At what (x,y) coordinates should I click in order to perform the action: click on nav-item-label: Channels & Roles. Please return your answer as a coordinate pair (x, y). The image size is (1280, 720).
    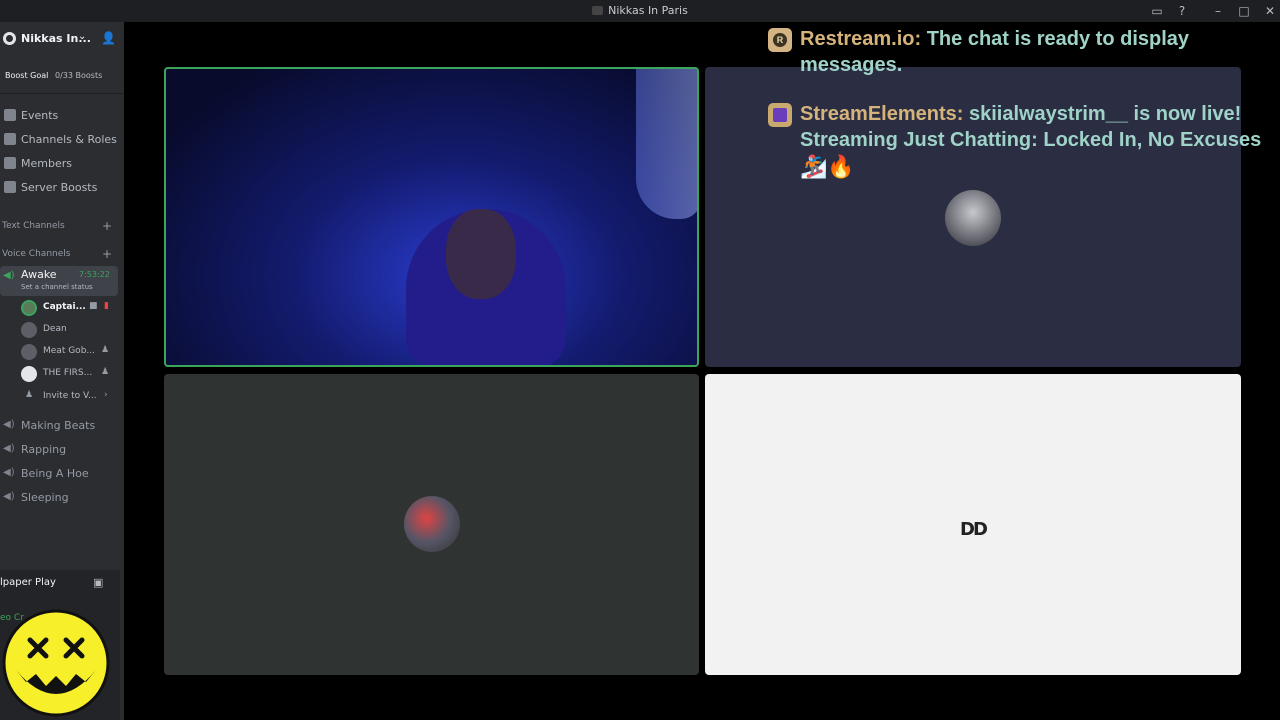
    Looking at the image, I should click on (69, 139).